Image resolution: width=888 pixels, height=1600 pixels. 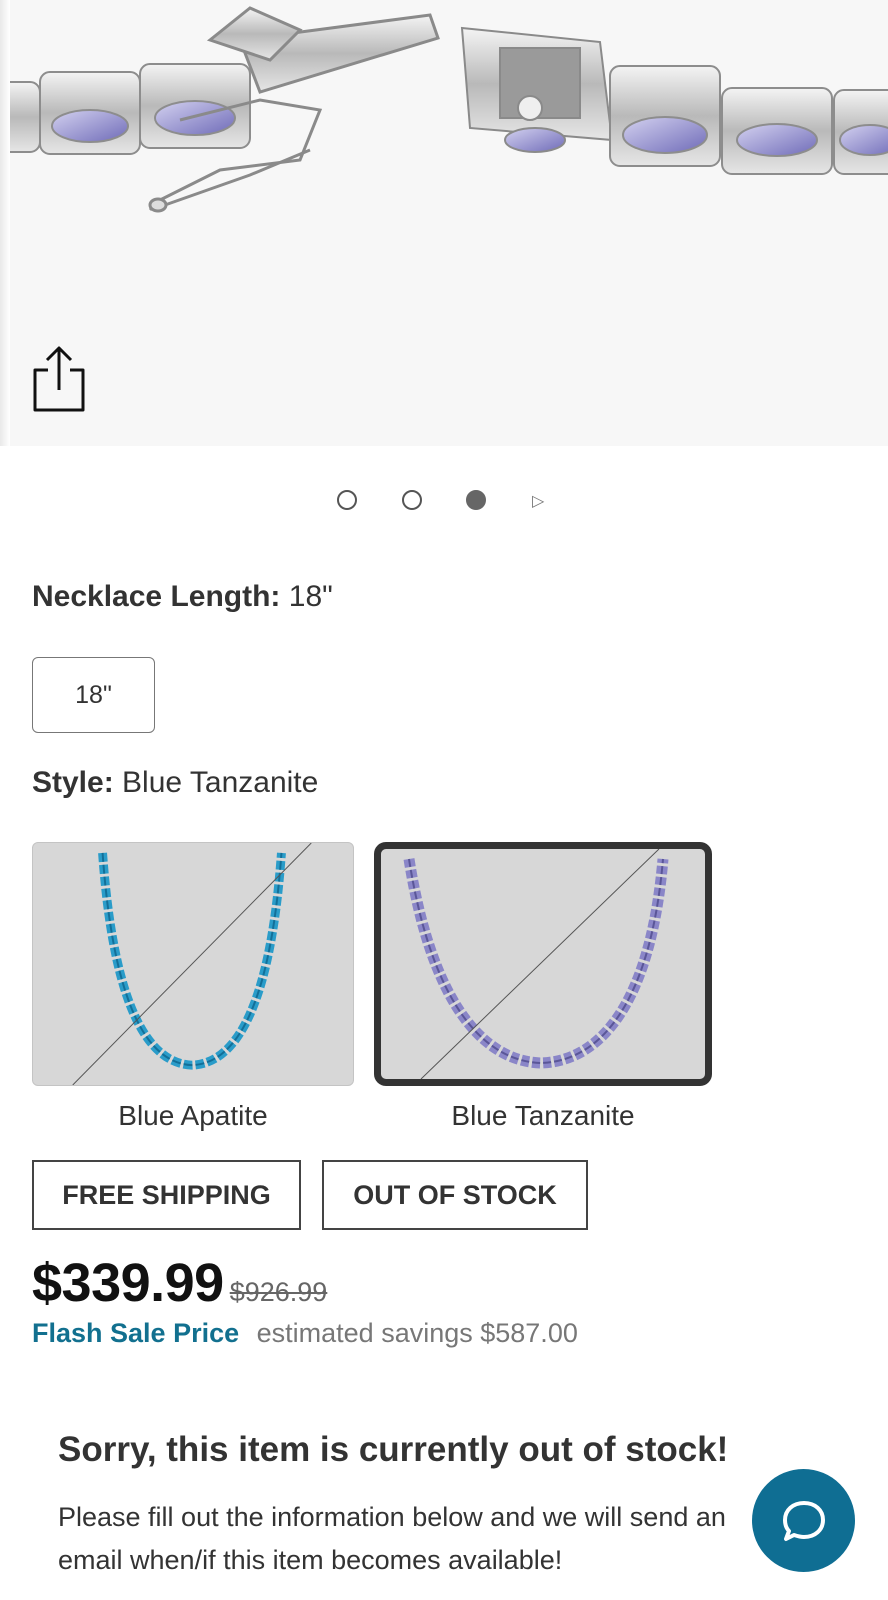 I want to click on price-row: $339.99 $926.99, so click(x=179, y=1283).